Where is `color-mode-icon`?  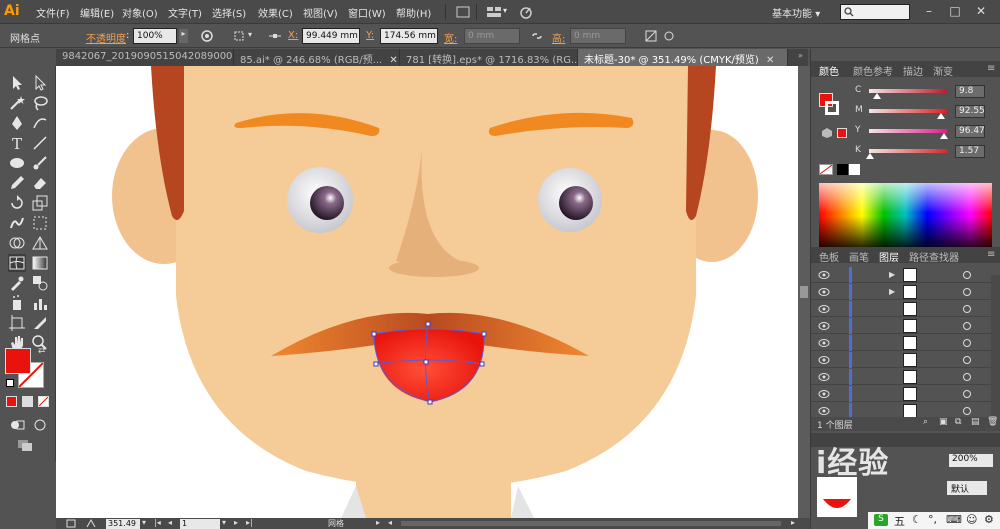 color-mode-icon is located at coordinates (11, 401).